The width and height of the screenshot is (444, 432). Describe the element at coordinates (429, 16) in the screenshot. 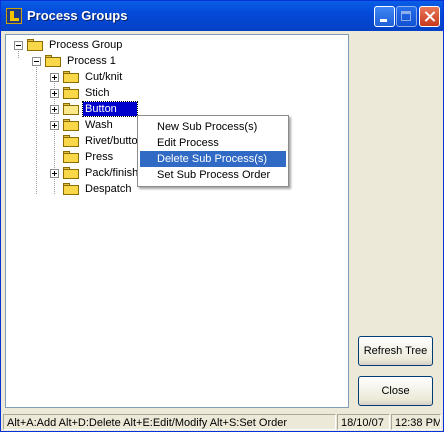

I see `close-window-button` at that location.